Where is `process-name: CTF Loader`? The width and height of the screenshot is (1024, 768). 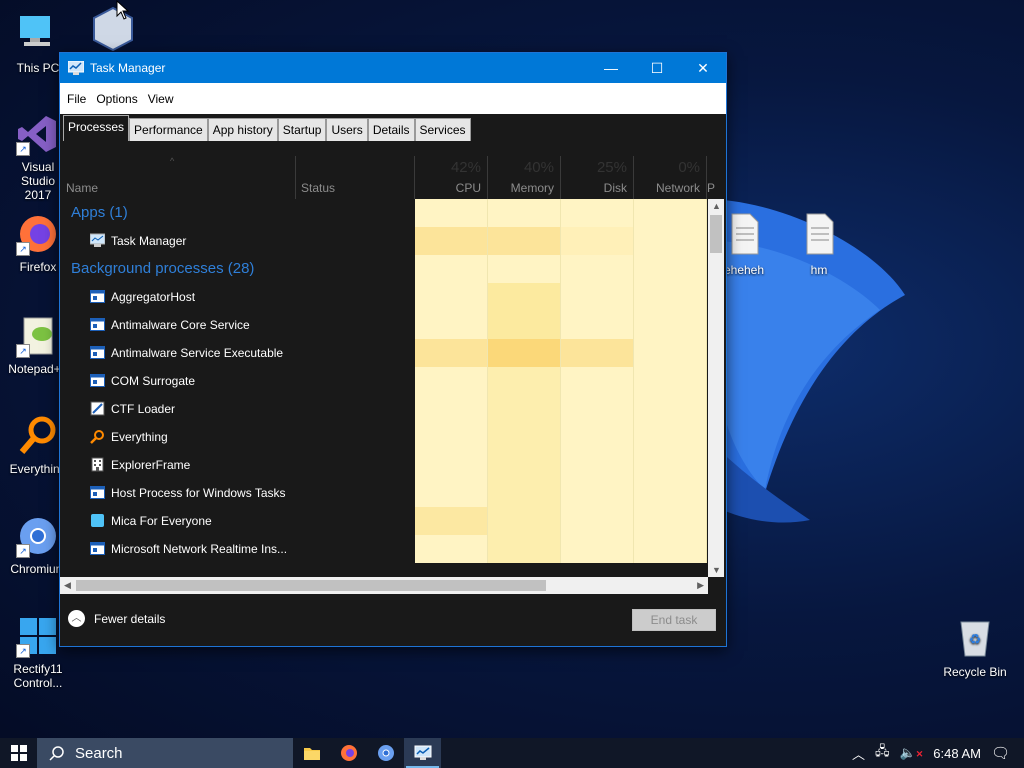
process-name: CTF Loader is located at coordinates (143, 409).